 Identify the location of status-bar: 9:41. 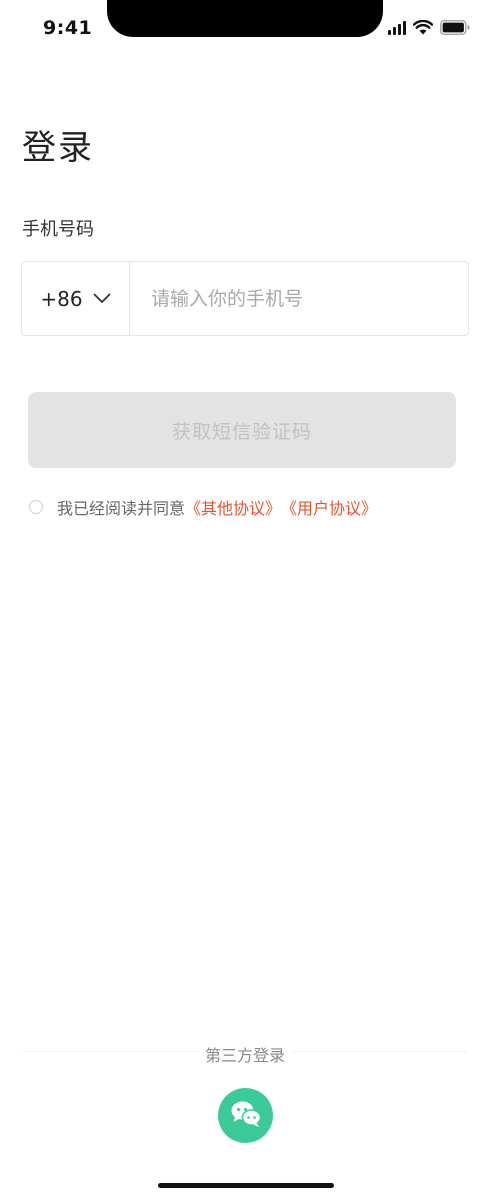
(245, 30).